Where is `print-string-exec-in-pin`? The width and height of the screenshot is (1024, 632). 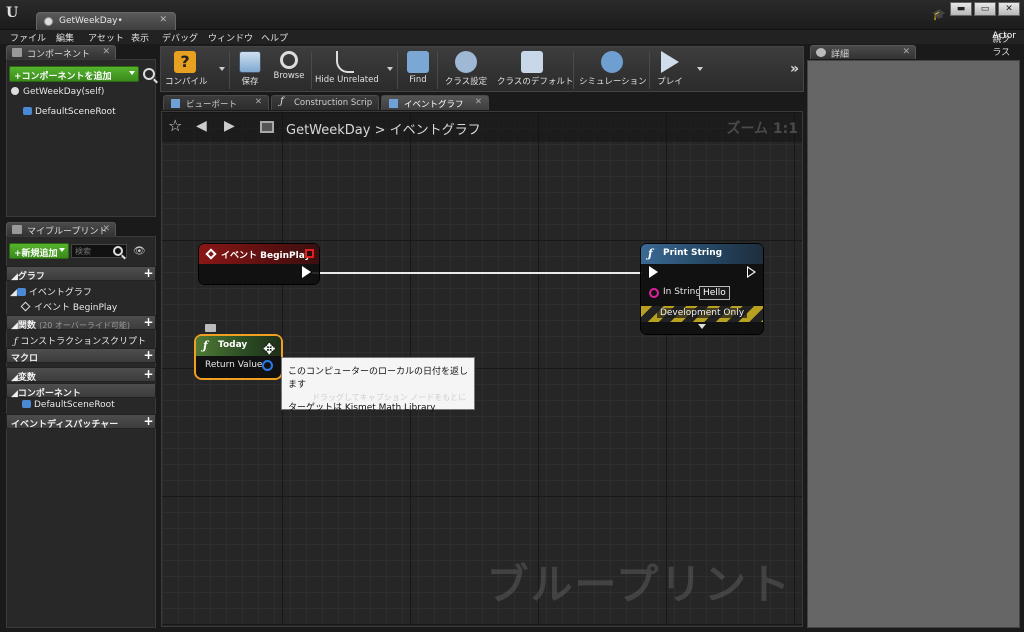
print-string-exec-in-pin is located at coordinates (653, 272).